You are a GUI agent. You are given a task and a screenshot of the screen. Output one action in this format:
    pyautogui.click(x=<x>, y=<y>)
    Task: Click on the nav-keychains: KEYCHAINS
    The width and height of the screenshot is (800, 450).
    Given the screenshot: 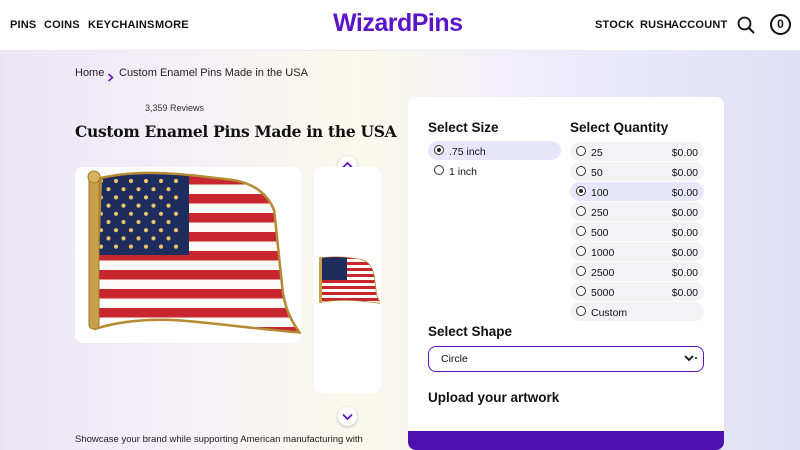 What is the action you would take?
    pyautogui.click(x=121, y=25)
    